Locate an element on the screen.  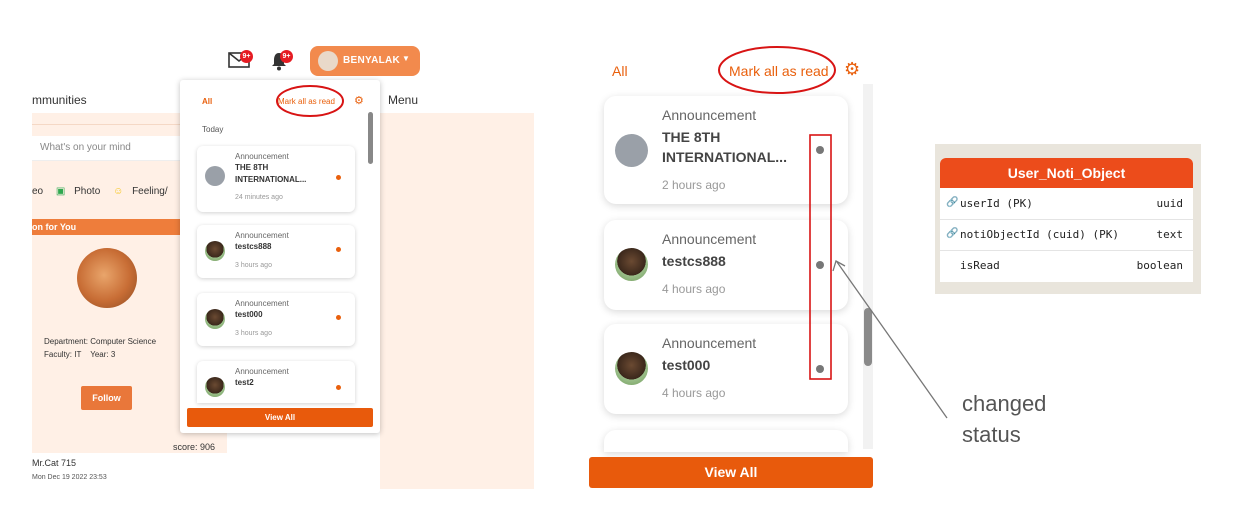
table-name: User_Noti_Object is located at coordinates (1066, 173).